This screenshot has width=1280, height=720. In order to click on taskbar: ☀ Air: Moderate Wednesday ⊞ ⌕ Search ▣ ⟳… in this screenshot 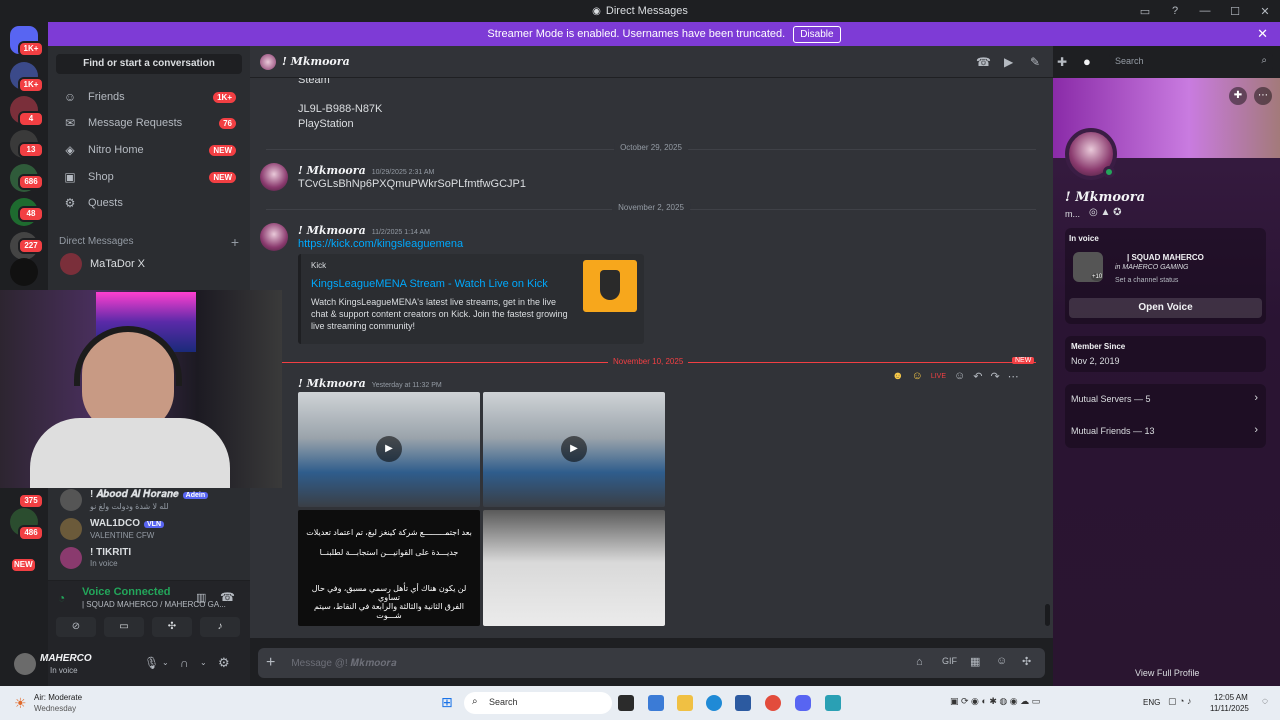, I will do `click(640, 703)`.